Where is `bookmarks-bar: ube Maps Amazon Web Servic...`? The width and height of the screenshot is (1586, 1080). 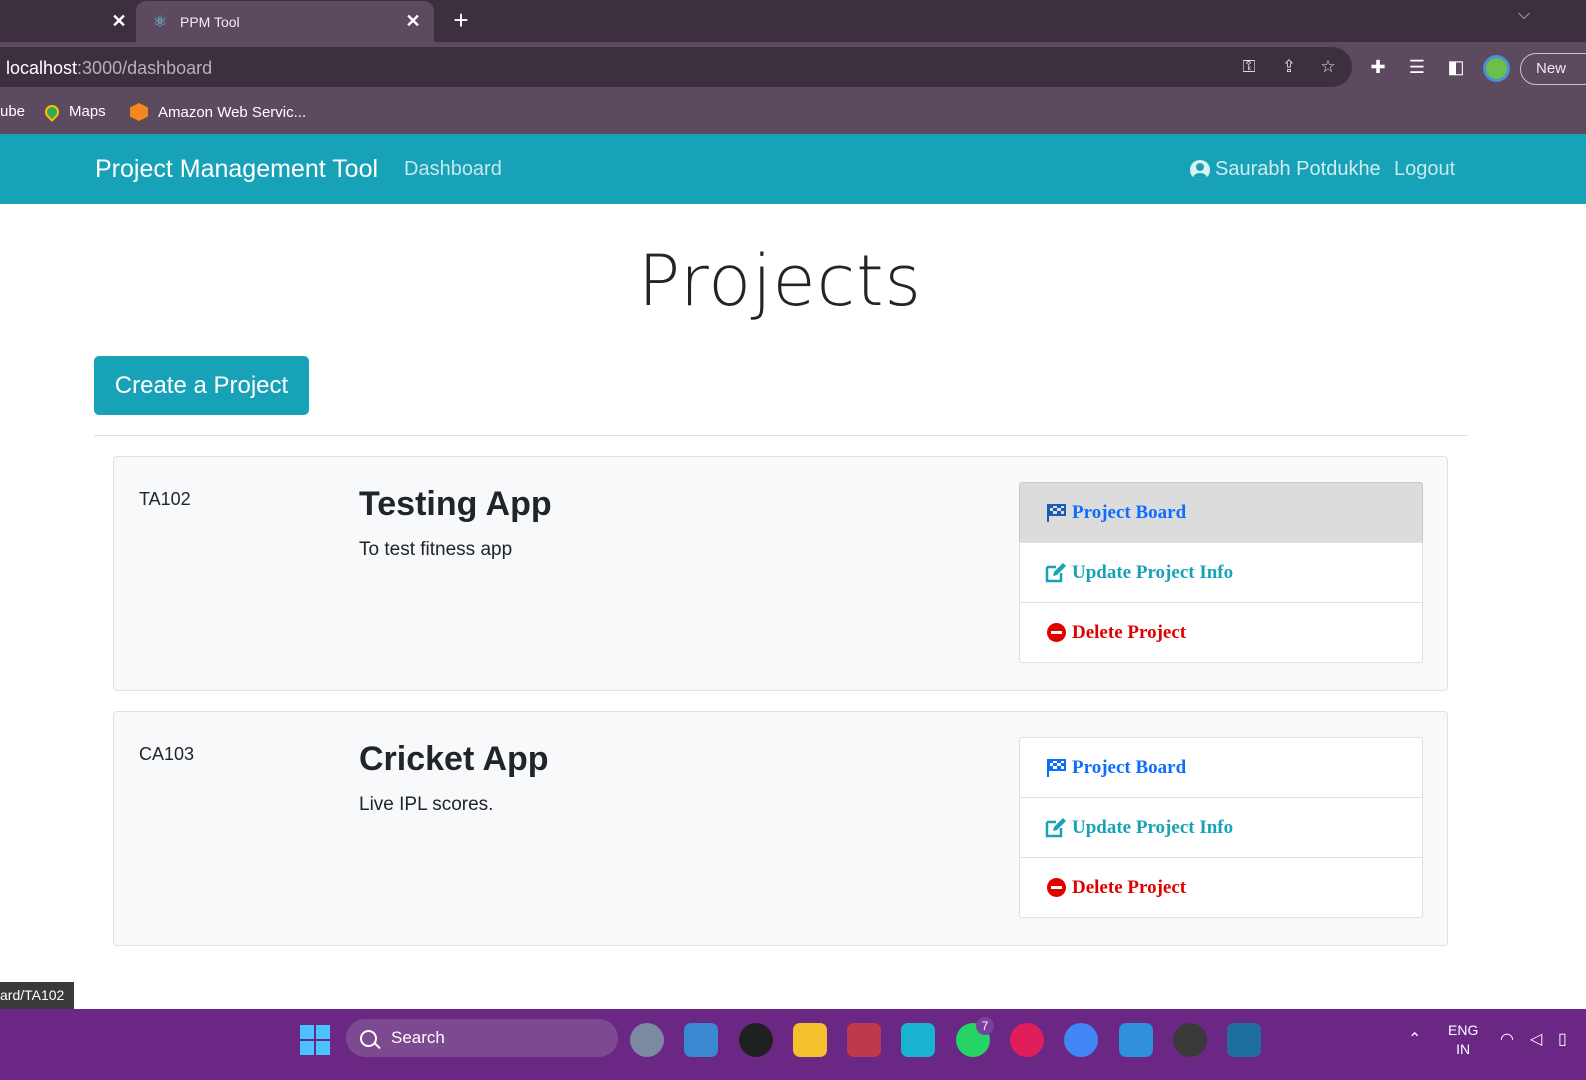 bookmarks-bar: ube Maps Amazon Web Servic... is located at coordinates (793, 112).